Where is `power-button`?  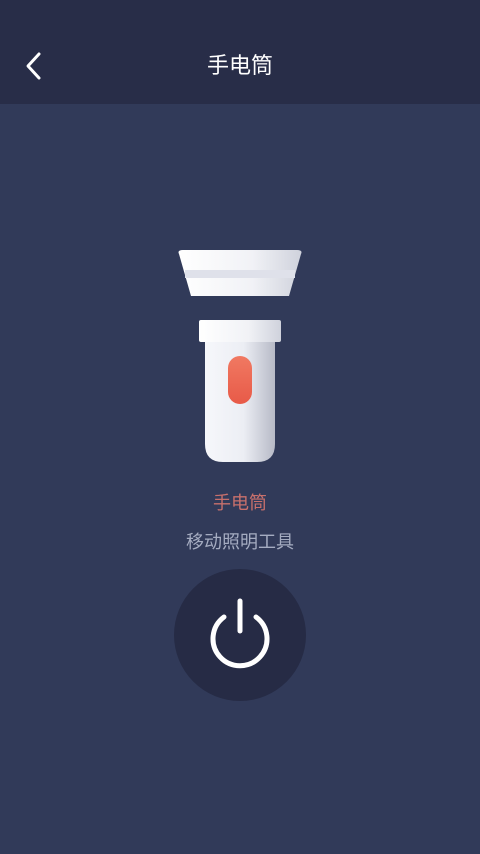
power-button is located at coordinates (240, 635).